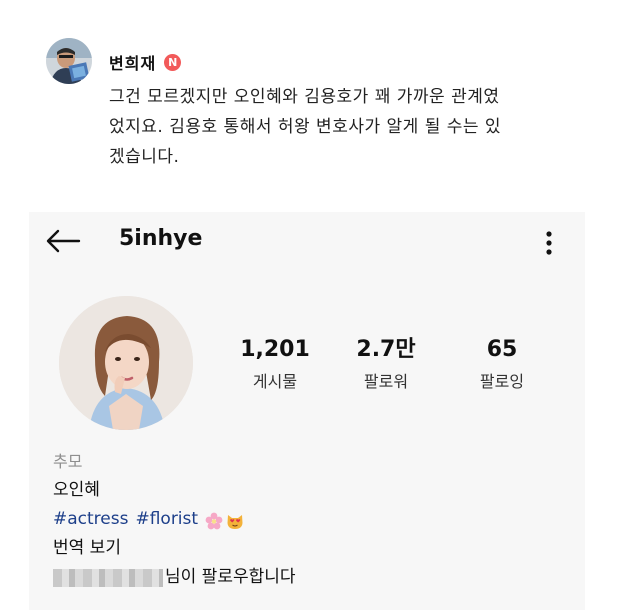 This screenshot has width=618, height=610. I want to click on posts-stat: 1,201 게시물, so click(275, 364).